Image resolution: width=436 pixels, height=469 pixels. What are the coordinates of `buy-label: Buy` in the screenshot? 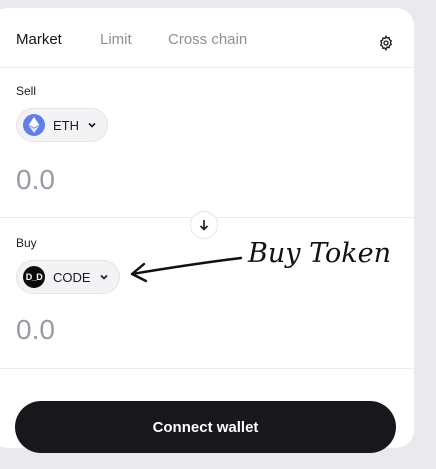 It's located at (26, 243).